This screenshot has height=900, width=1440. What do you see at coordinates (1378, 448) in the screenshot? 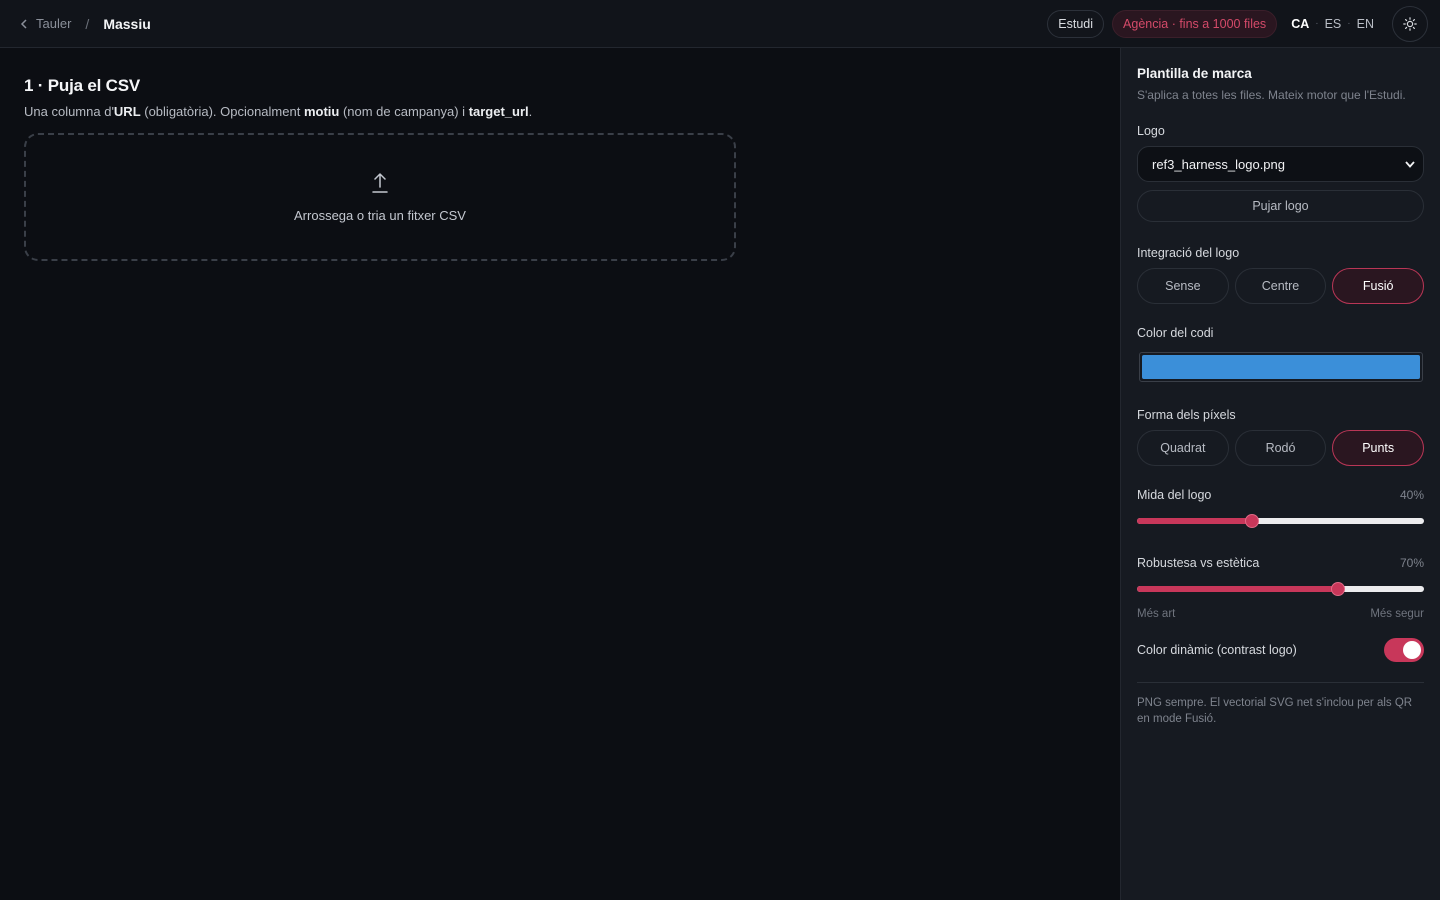
I see `pixel-shape-option-punts: Punts` at bounding box center [1378, 448].